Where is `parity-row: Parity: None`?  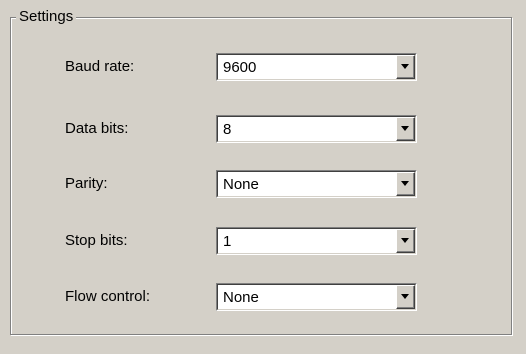
parity-row: Parity: None is located at coordinates (263, 184).